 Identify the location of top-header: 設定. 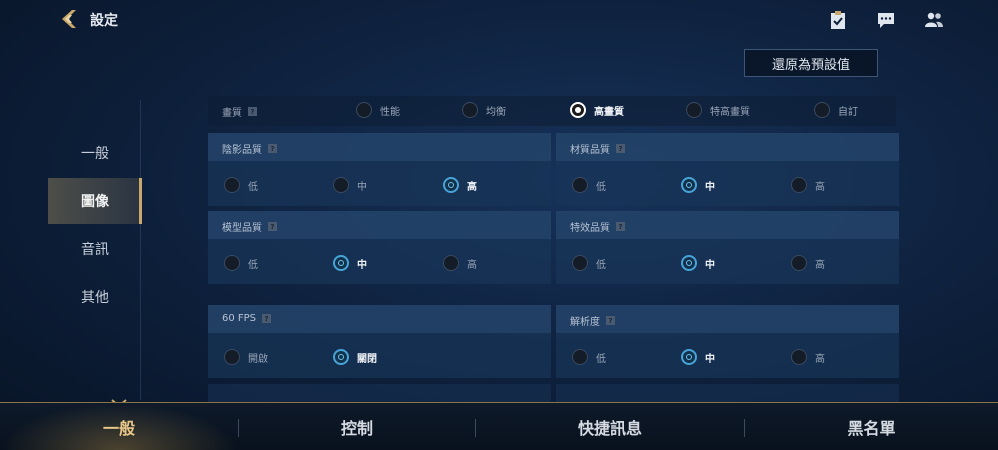
(499, 20).